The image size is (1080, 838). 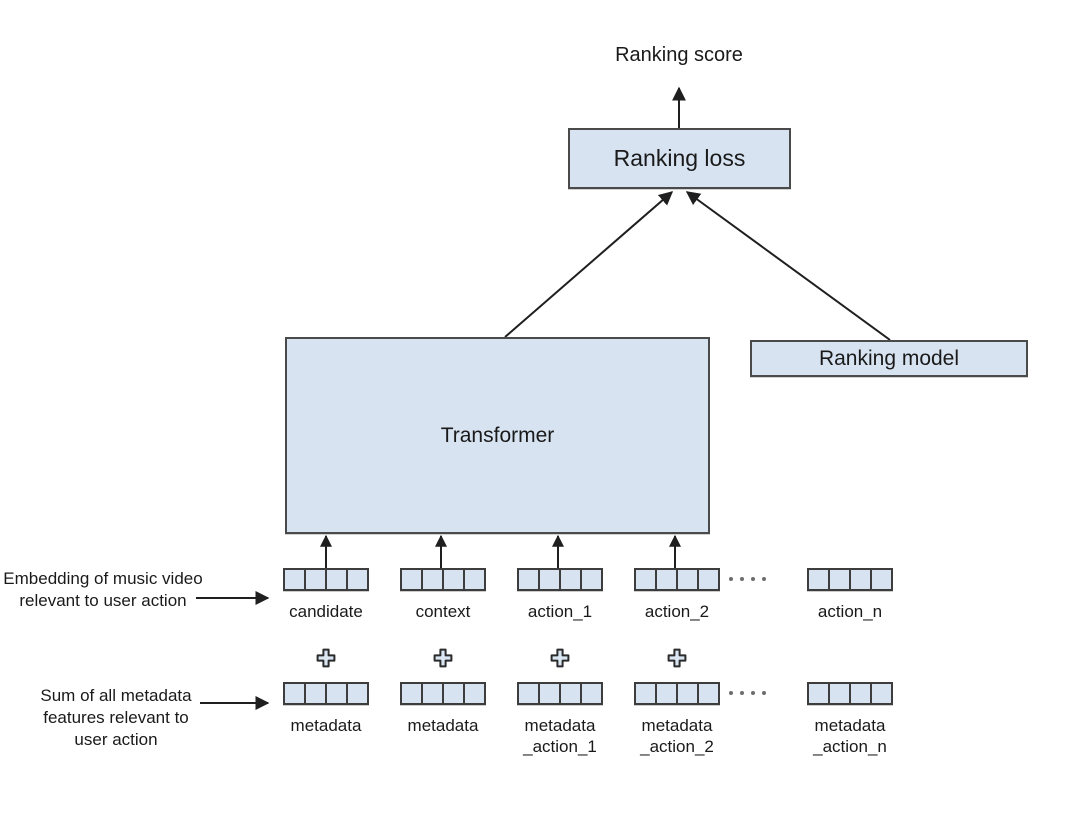 I want to click on metadata-token-4: metadata _action_2, so click(x=677, y=719).